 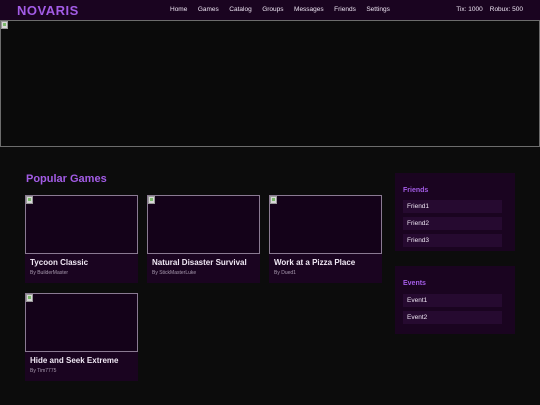 What do you see at coordinates (314, 262) in the screenshot?
I see `game-title: Work at a Pizza Place` at bounding box center [314, 262].